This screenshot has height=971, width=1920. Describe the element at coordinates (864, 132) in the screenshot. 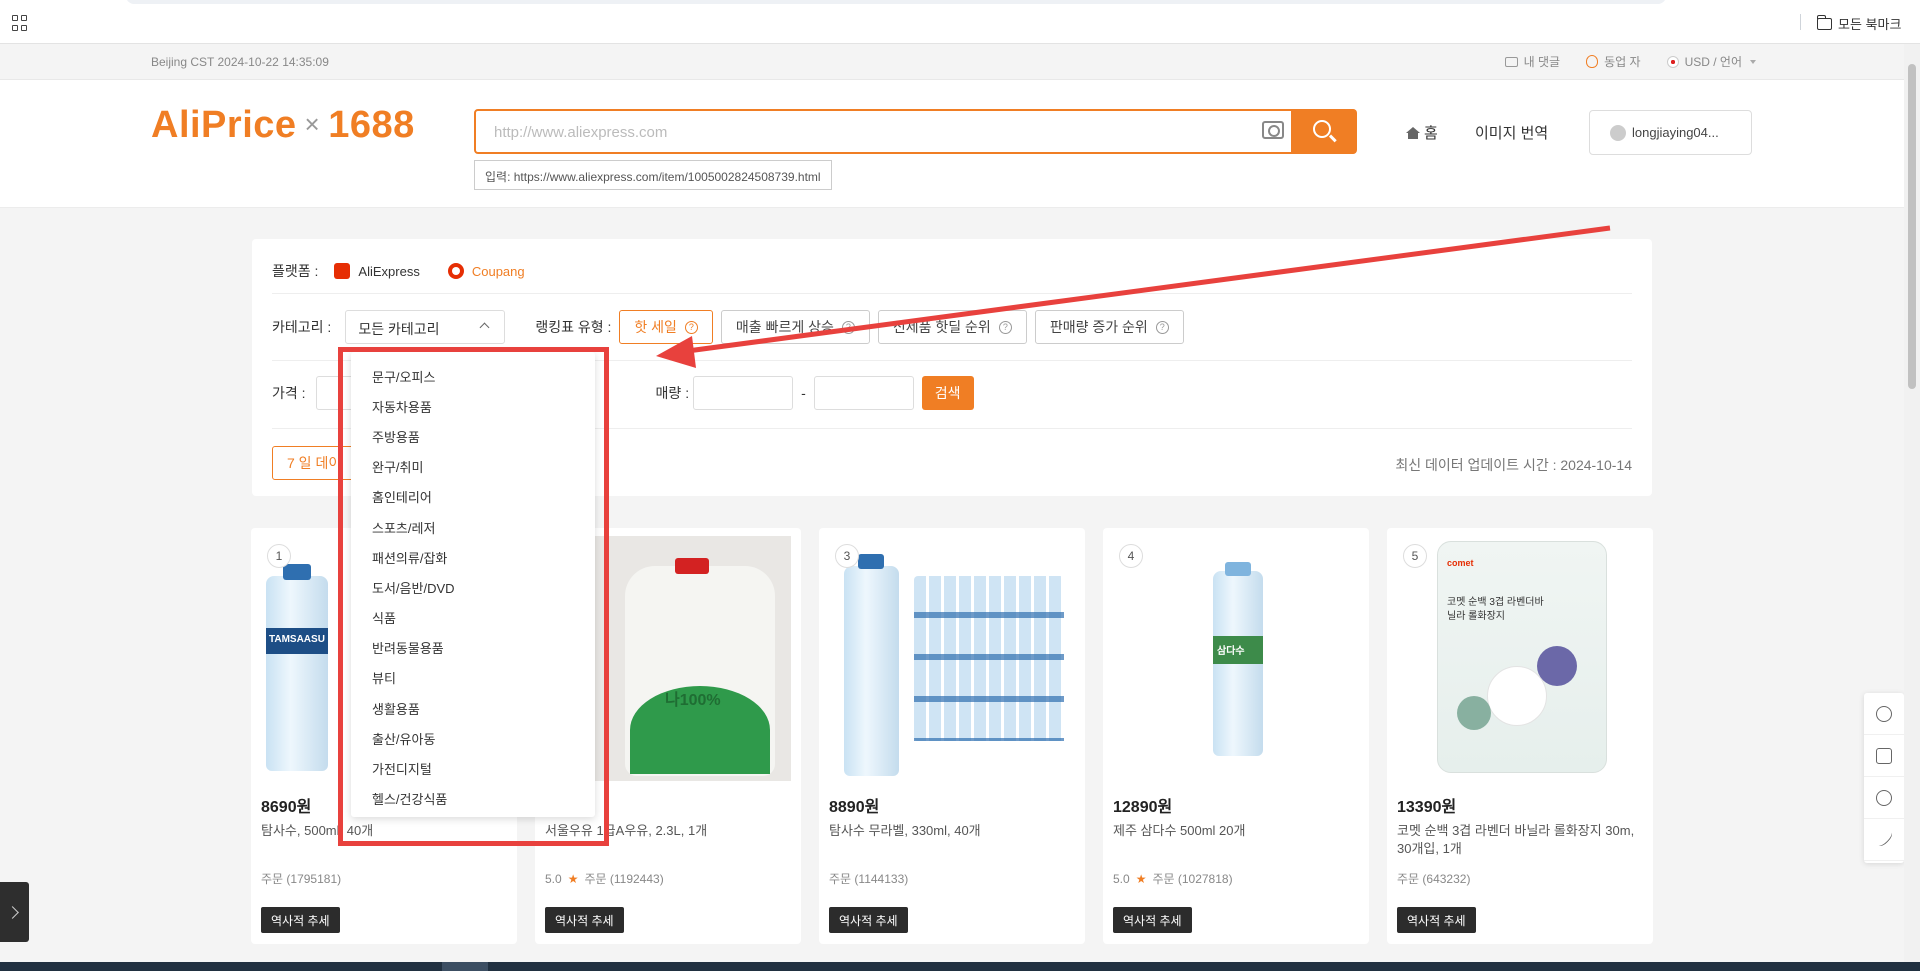

I see `search-input` at that location.